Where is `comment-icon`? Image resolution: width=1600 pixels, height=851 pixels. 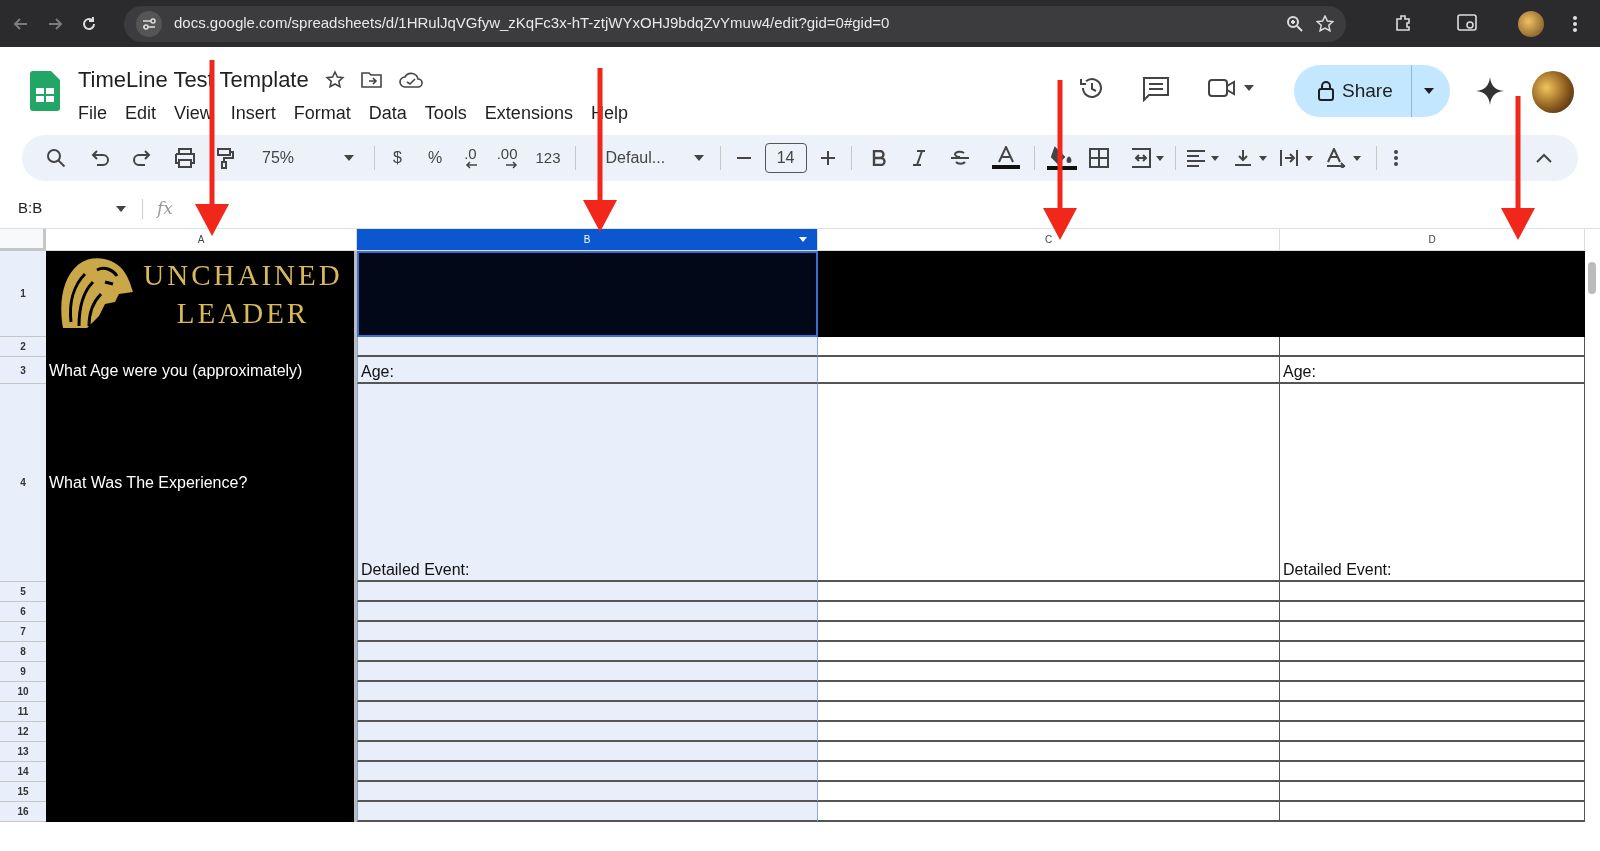
comment-icon is located at coordinates (1156, 89).